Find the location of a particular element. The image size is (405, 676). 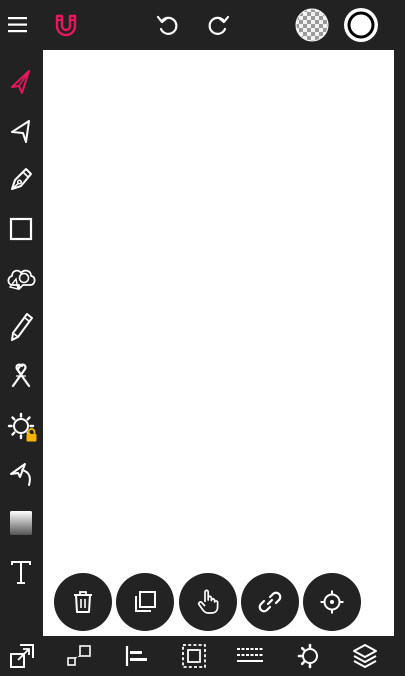

menu-button is located at coordinates (18, 25).